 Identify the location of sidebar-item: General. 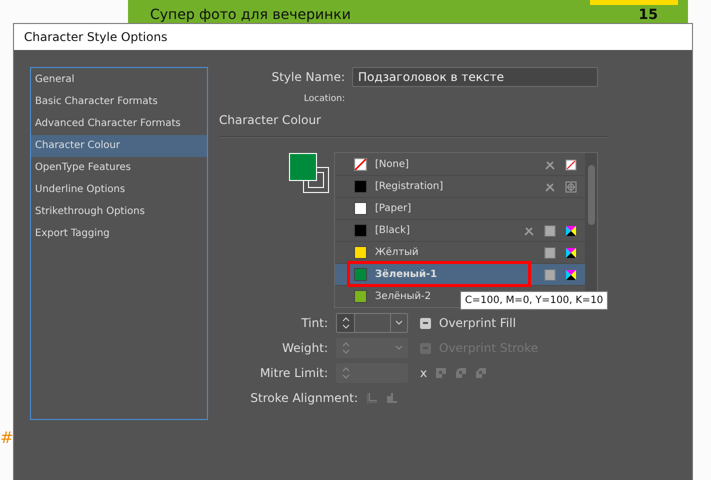
(119, 80).